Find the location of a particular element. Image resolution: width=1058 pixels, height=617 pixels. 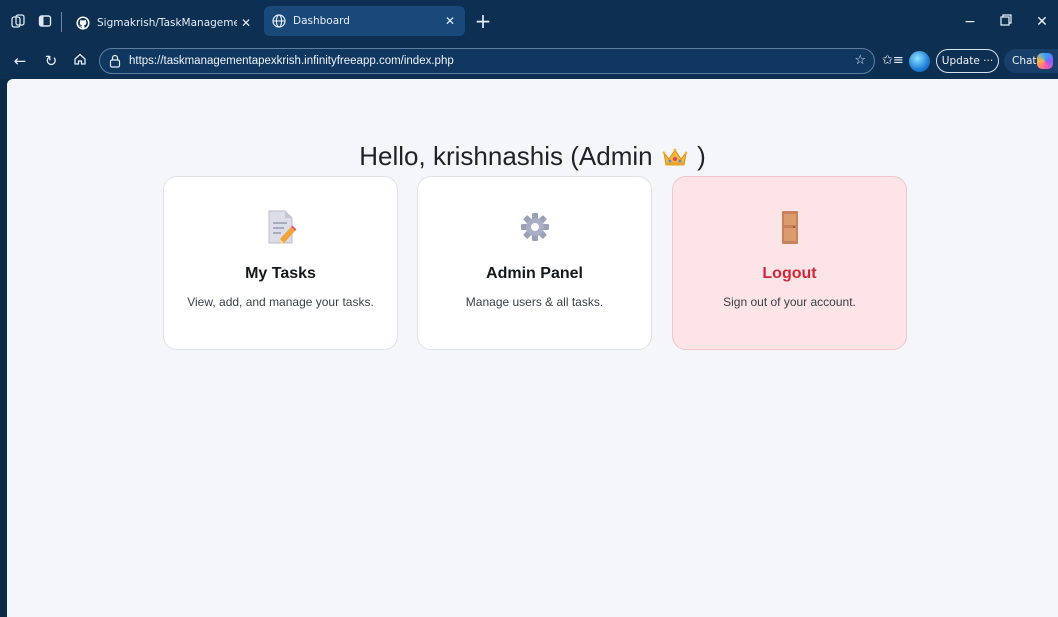

lock-icon is located at coordinates (116, 61).